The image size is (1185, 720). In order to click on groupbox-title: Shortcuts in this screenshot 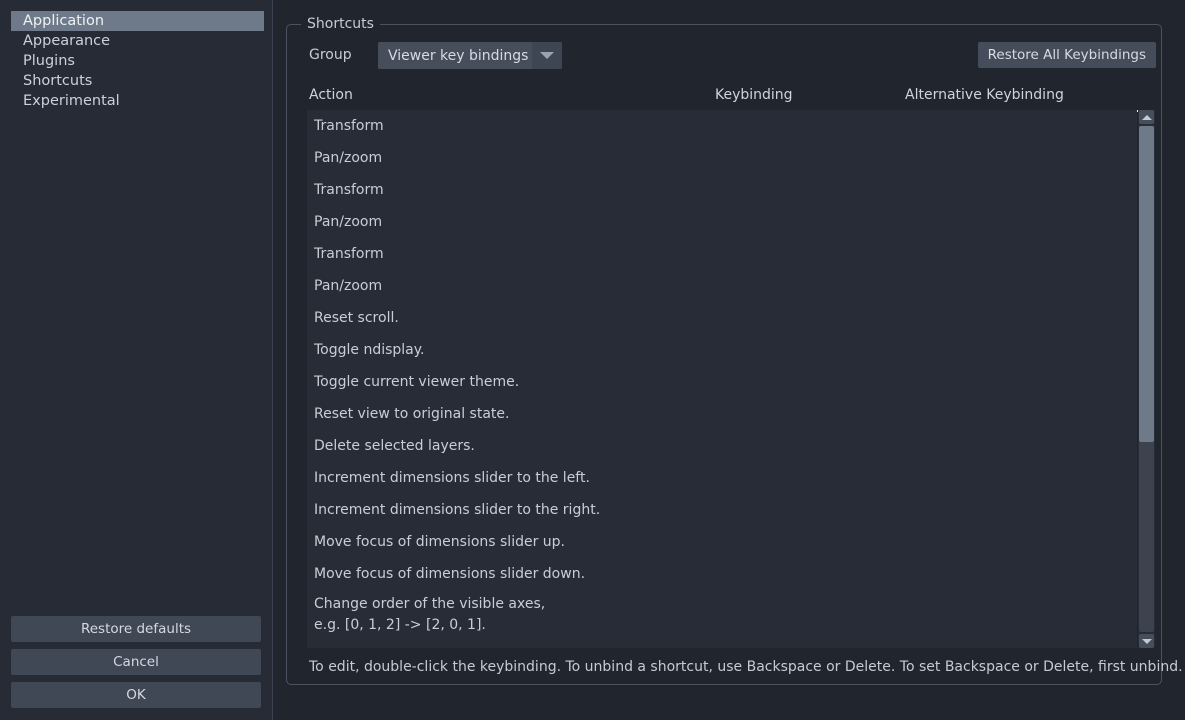, I will do `click(340, 24)`.